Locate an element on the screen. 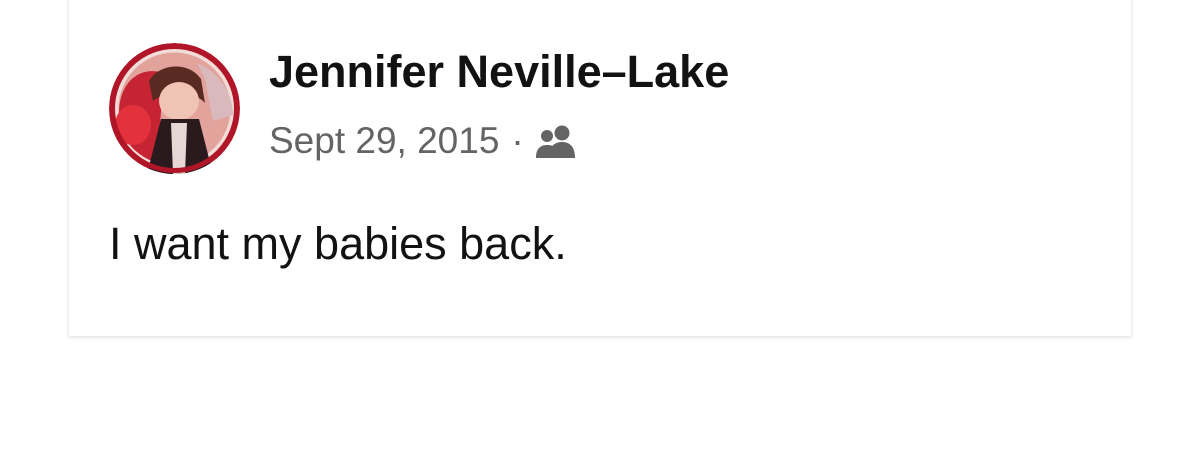 Image resolution: width=1200 pixels, height=469 pixels. post-body-text: I want my babies back. is located at coordinates (338, 243).